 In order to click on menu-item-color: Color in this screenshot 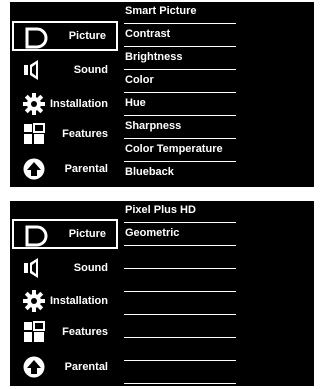, I will do `click(180, 81)`.